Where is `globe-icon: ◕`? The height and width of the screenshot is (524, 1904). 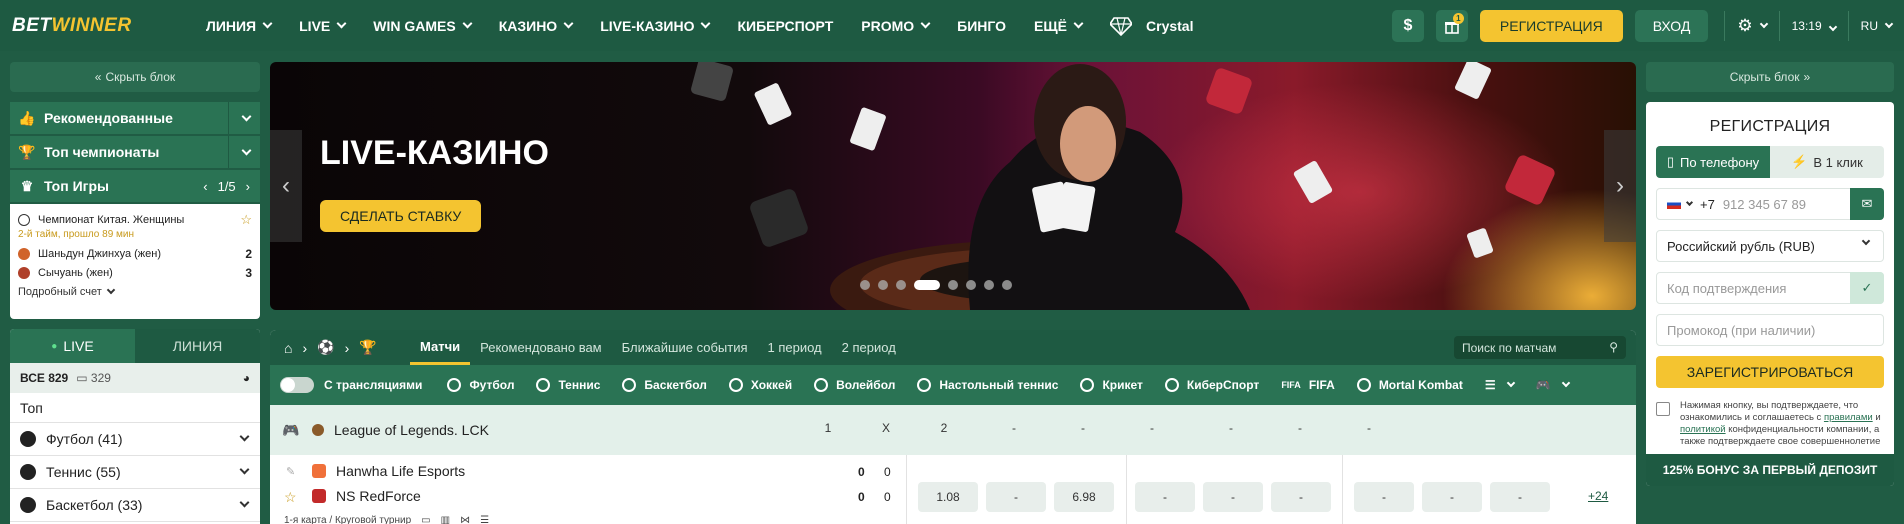 globe-icon: ◕ is located at coordinates (246, 378).